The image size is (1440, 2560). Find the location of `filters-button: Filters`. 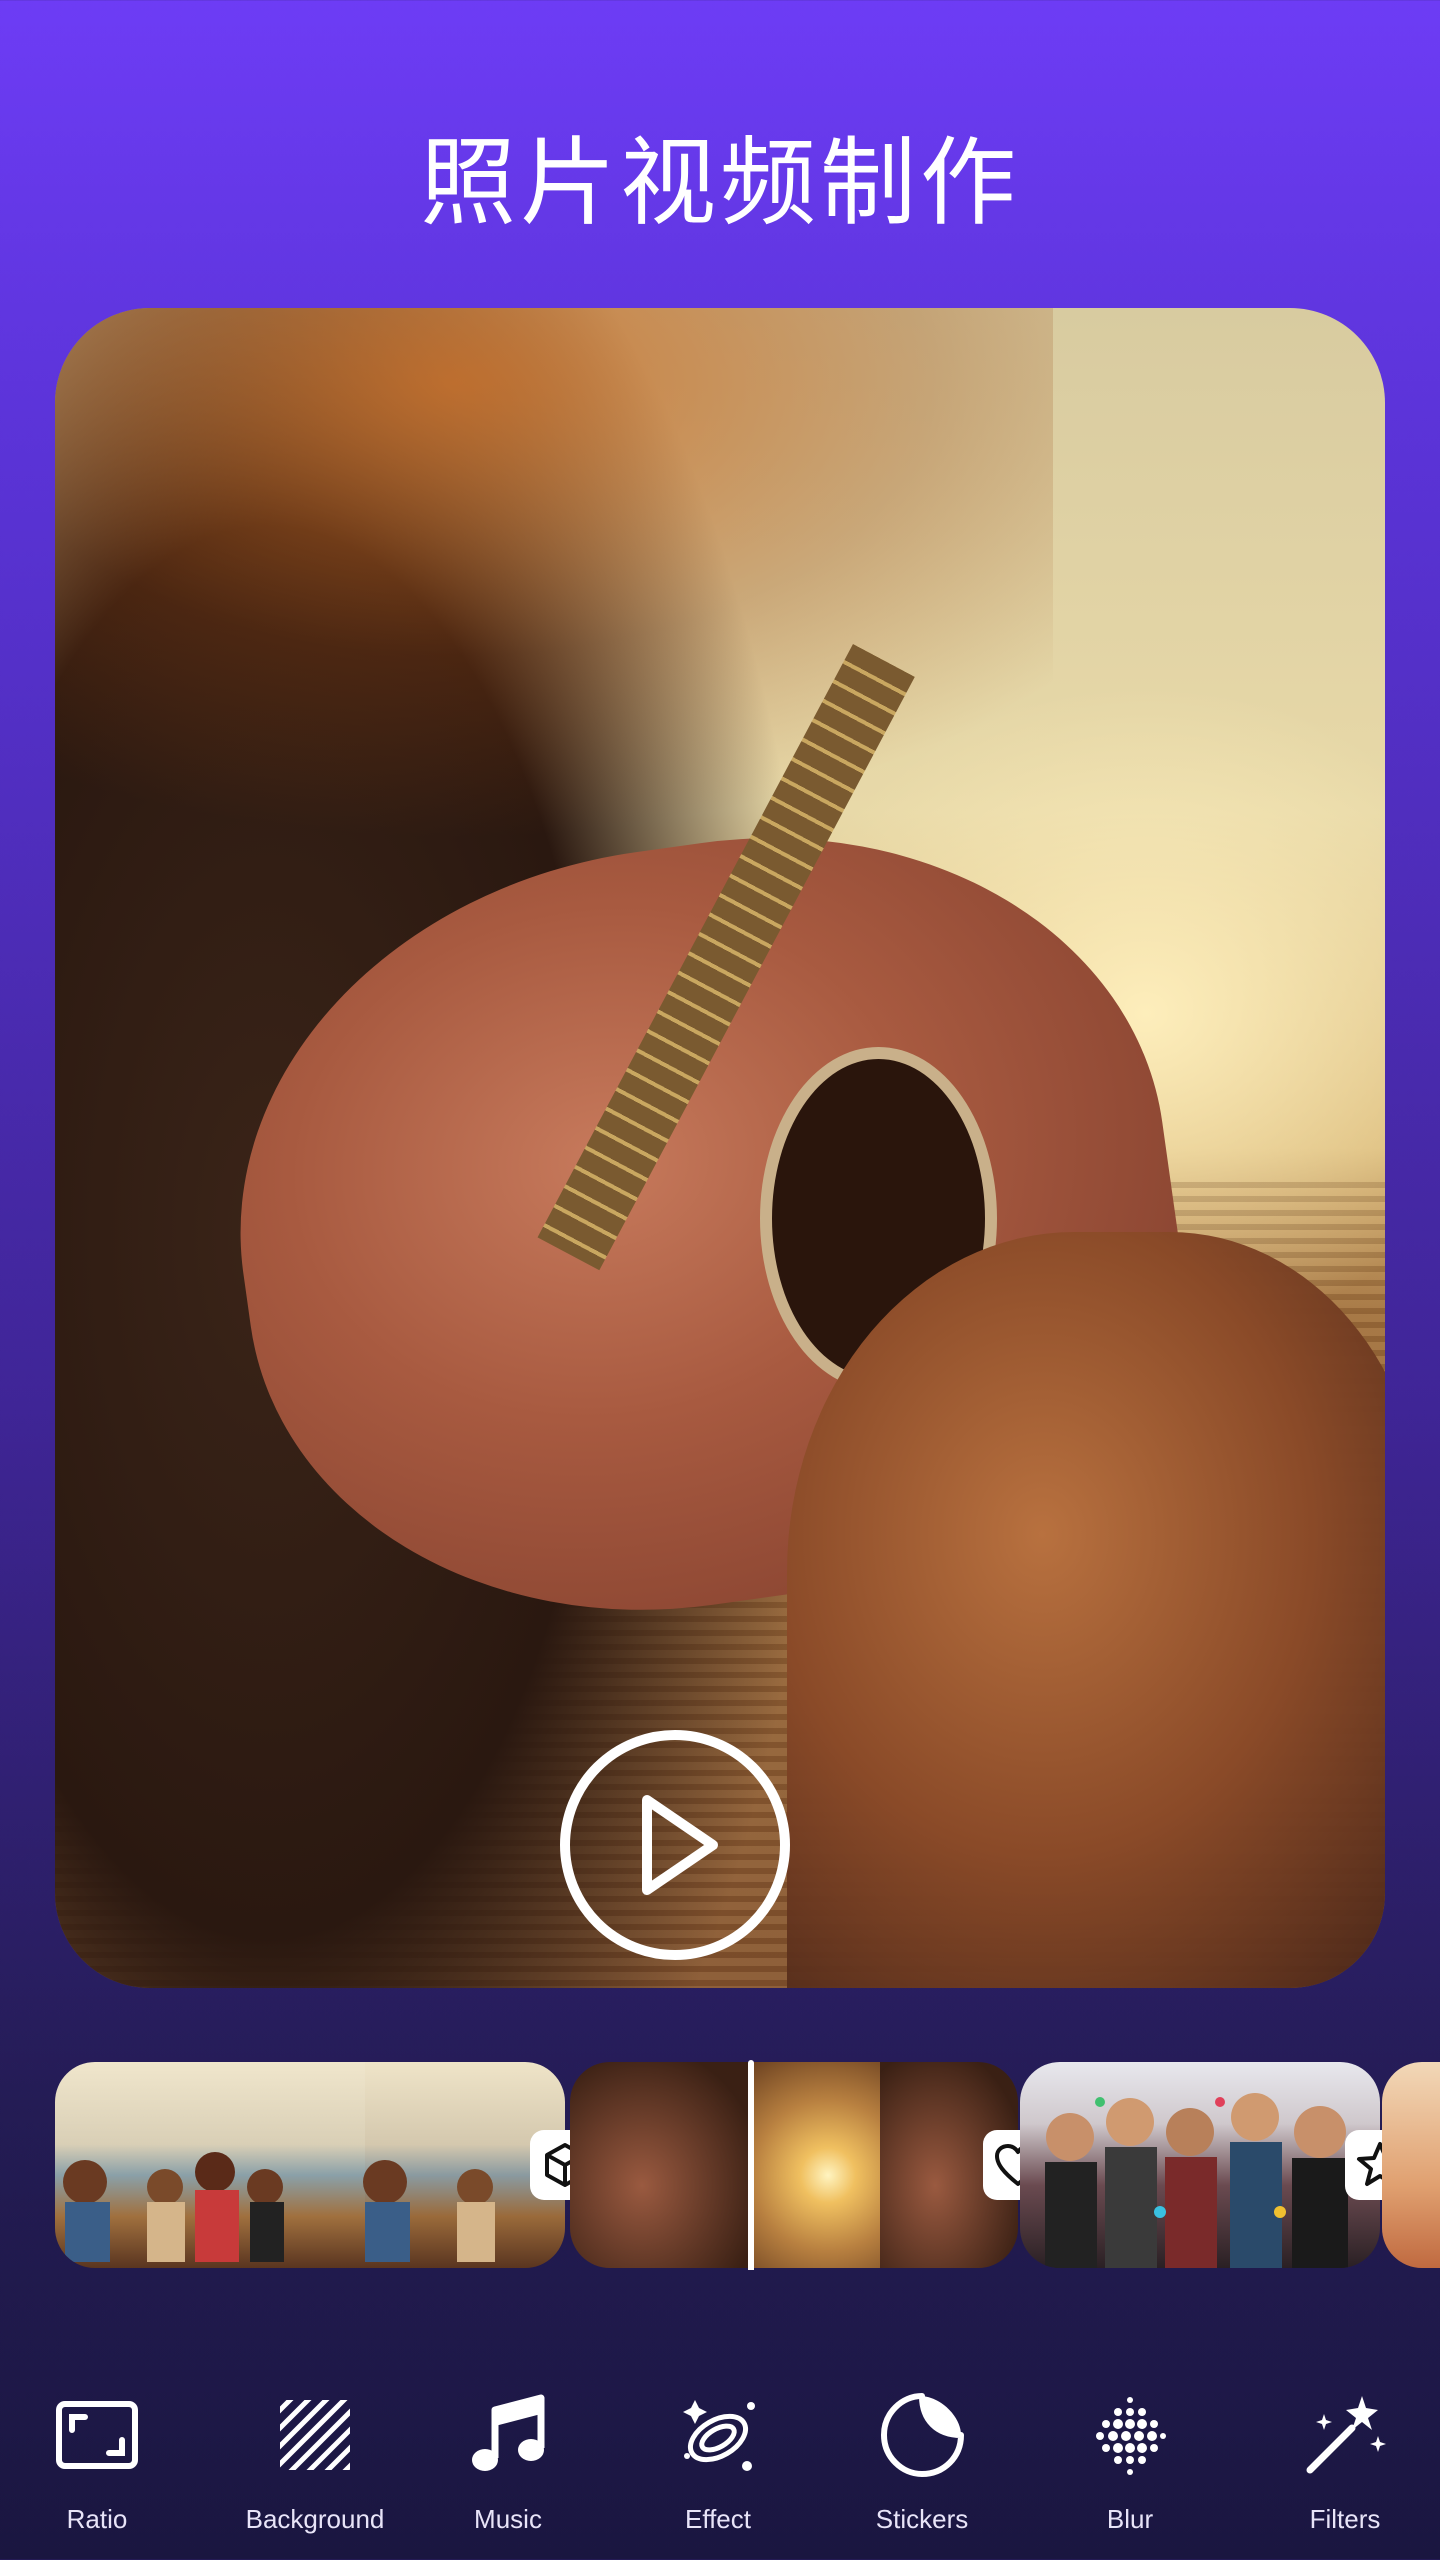

filters-button: Filters is located at coordinates (1342, 2465).